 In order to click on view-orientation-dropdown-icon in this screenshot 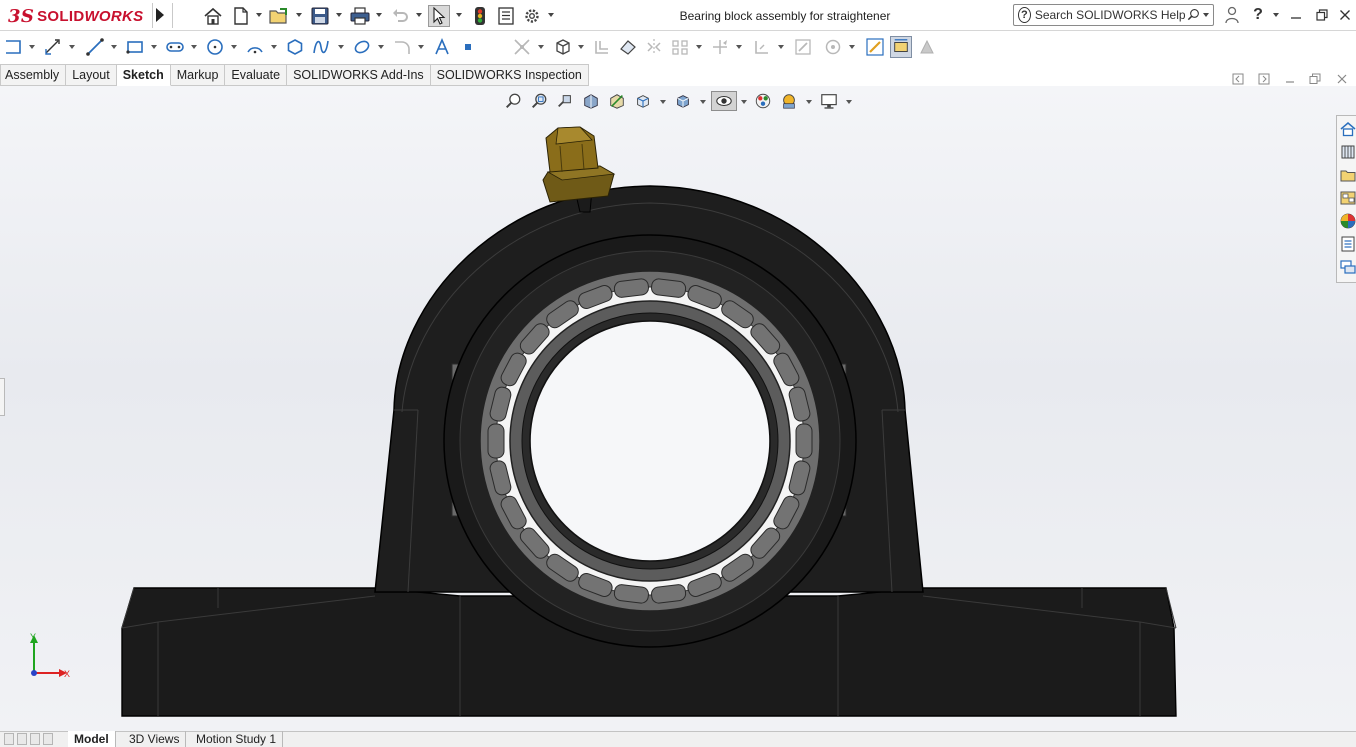, I will do `click(663, 102)`.